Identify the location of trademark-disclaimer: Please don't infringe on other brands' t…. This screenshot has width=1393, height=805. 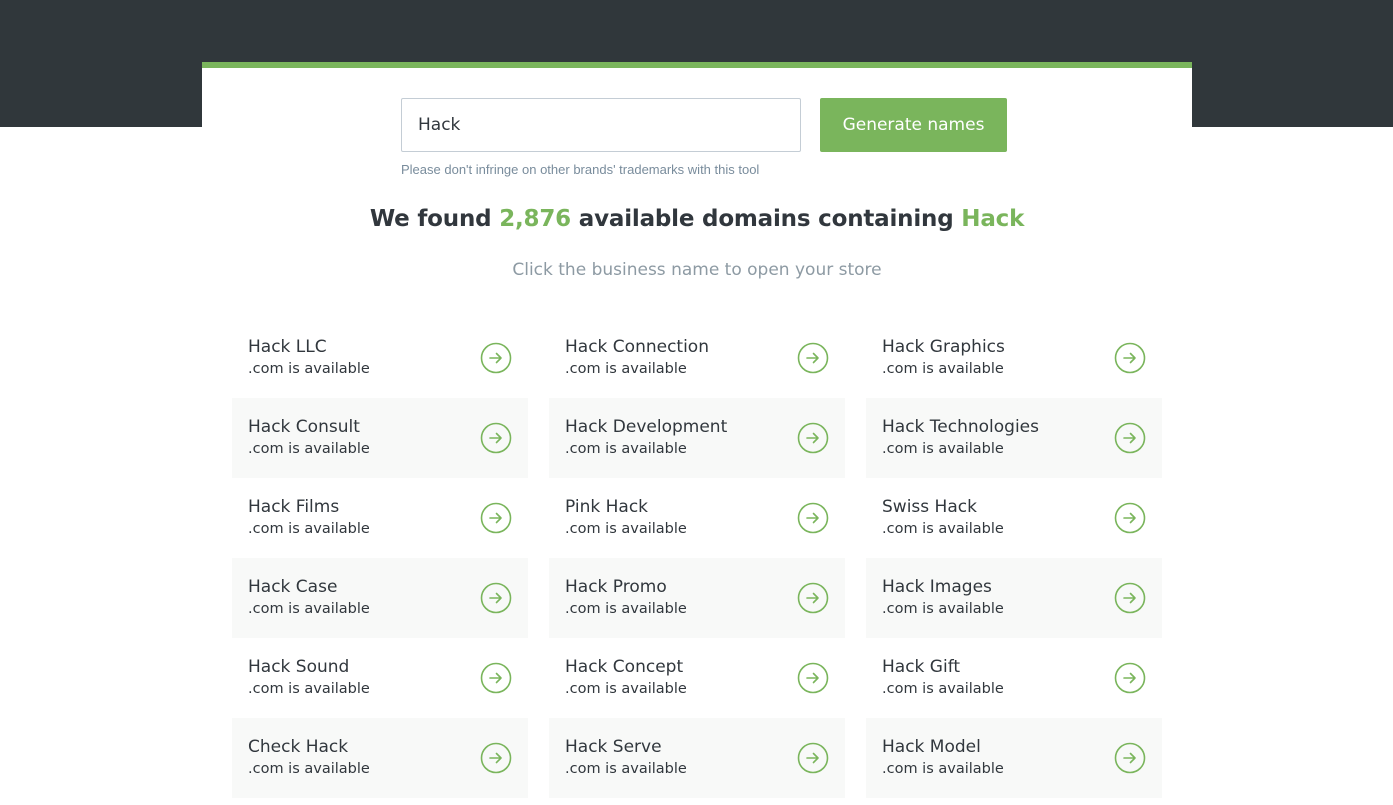
(580, 169).